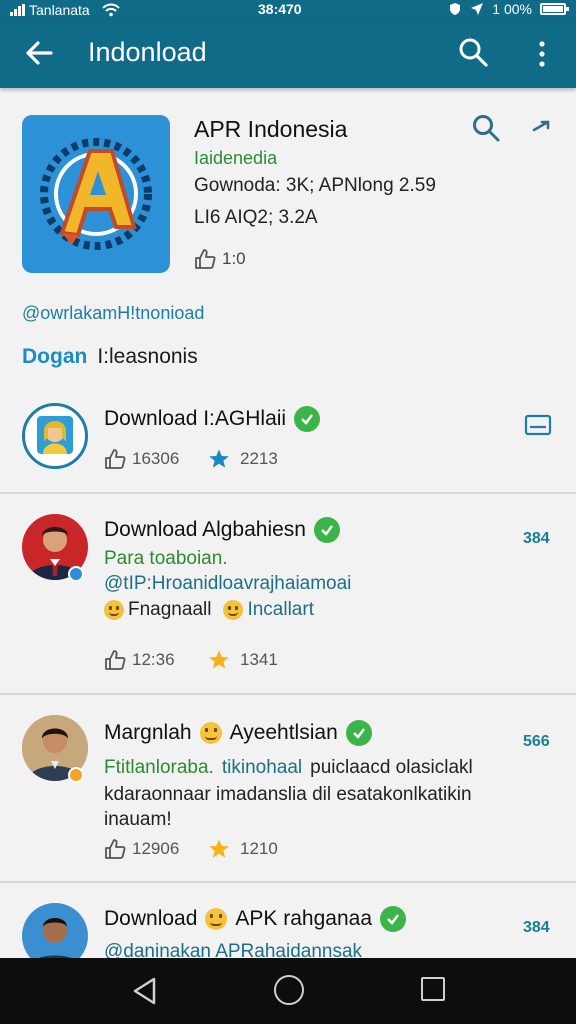 This screenshot has width=576, height=1024. I want to click on section-label: I:leasnonis, so click(147, 356).